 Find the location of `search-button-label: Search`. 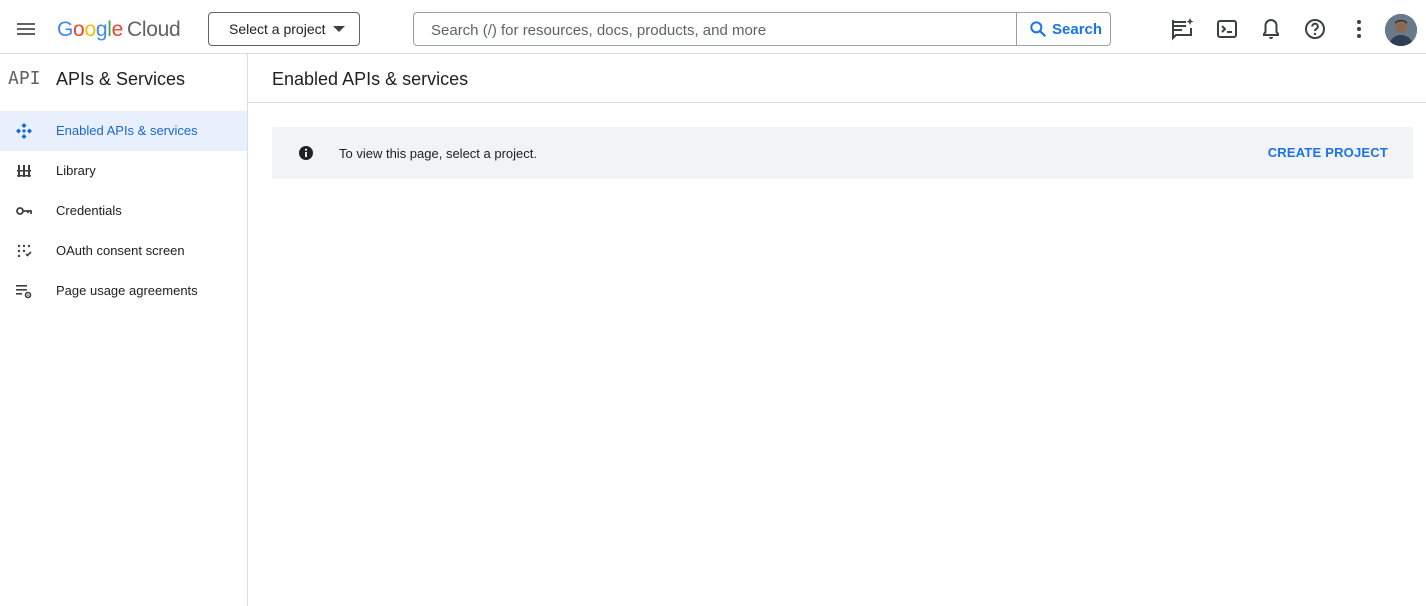

search-button-label: Search is located at coordinates (1077, 29).